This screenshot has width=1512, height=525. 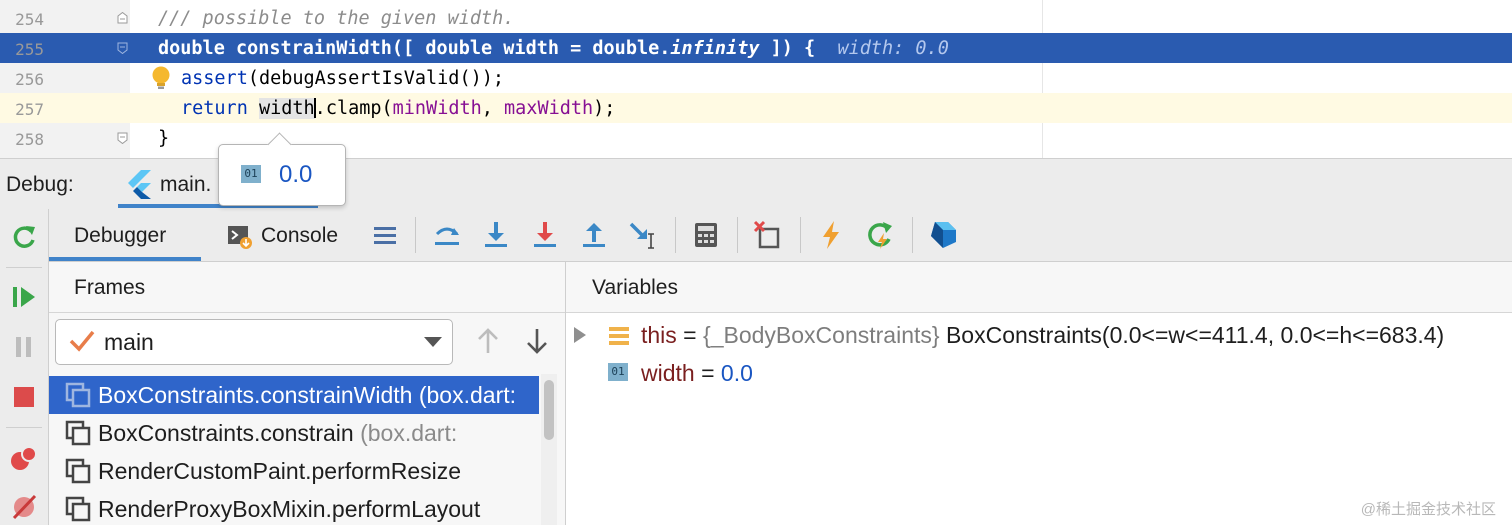 I want to click on selected-thread: main, so click(x=129, y=342).